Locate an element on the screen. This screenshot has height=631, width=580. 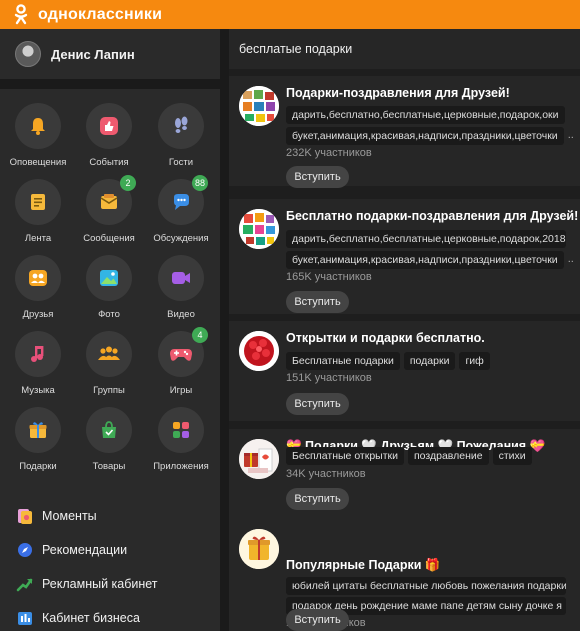
messages-badge: 2 is located at coordinates (128, 183).